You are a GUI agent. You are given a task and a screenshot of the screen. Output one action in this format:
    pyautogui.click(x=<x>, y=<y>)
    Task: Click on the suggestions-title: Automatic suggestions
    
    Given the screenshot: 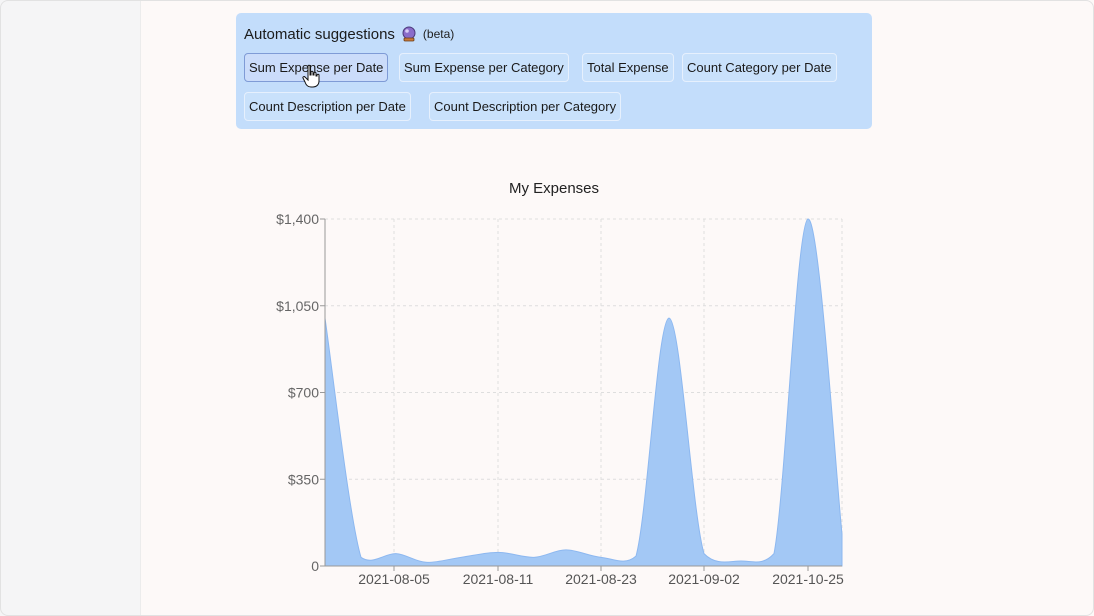 What is the action you would take?
    pyautogui.click(x=319, y=34)
    